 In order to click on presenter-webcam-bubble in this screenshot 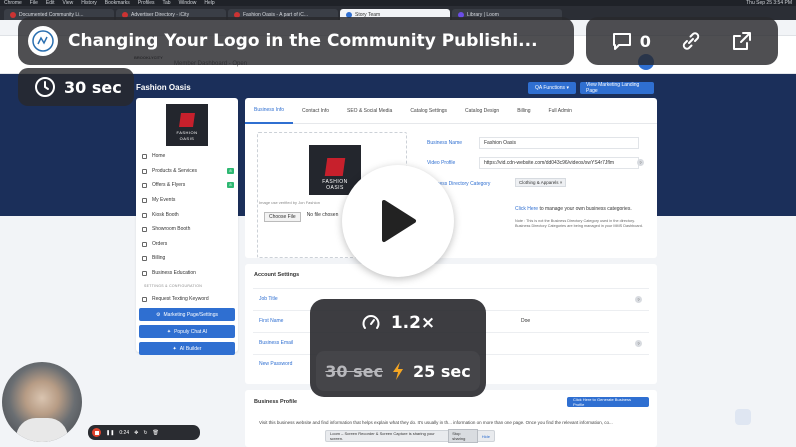, I will do `click(42, 402)`.